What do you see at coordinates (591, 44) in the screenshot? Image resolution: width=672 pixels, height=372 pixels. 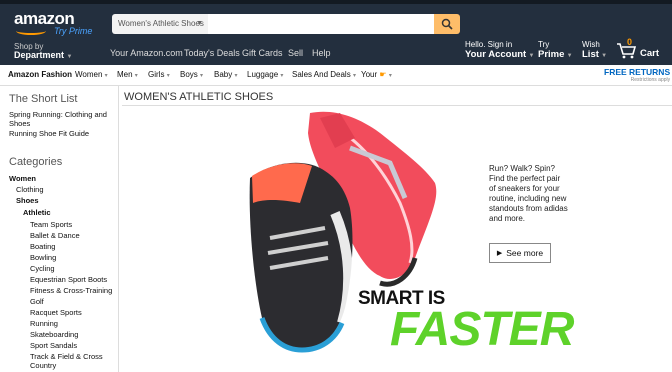 I see `wish-label: Wish` at bounding box center [591, 44].